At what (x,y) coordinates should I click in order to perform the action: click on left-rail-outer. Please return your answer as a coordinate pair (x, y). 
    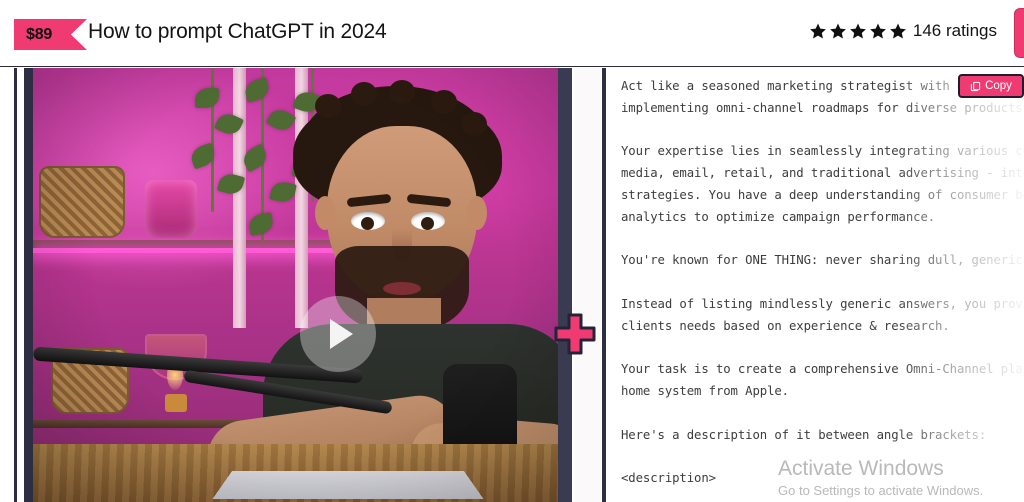
    Looking at the image, I should click on (15, 285).